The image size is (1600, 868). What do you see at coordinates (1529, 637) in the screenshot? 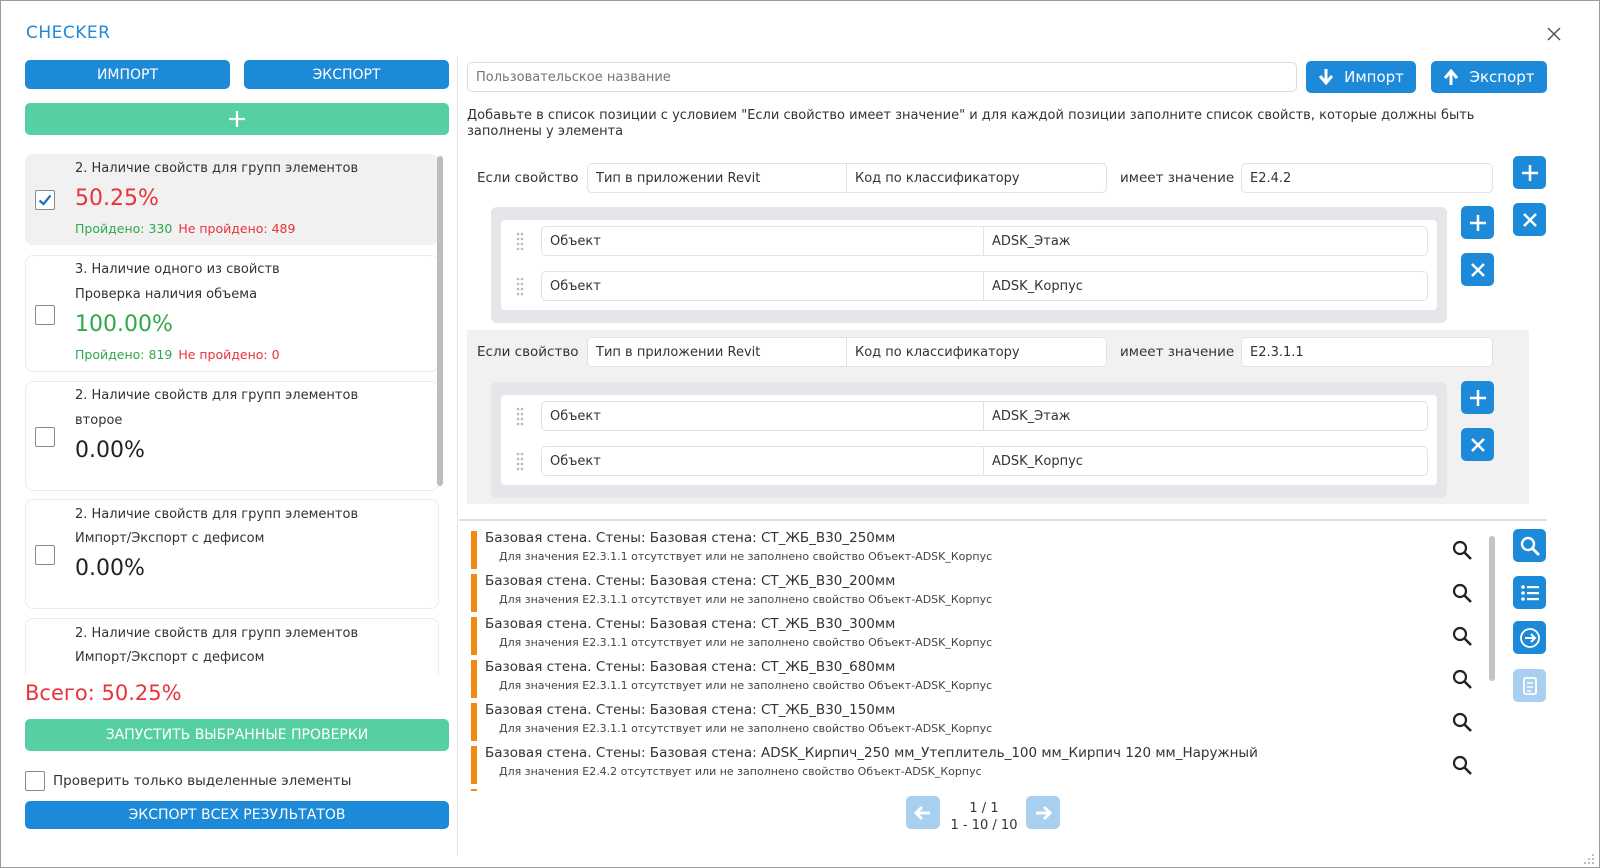
I see `go-to-element-button` at bounding box center [1529, 637].